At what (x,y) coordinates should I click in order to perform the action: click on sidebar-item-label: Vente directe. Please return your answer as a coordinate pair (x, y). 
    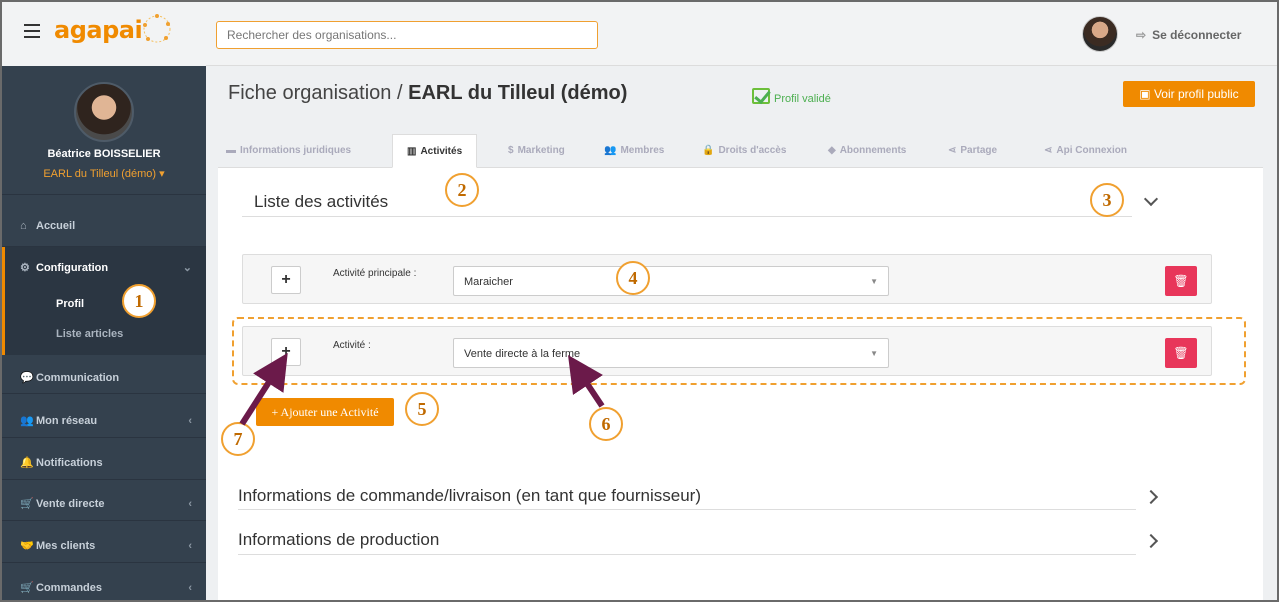
    Looking at the image, I should click on (70, 504).